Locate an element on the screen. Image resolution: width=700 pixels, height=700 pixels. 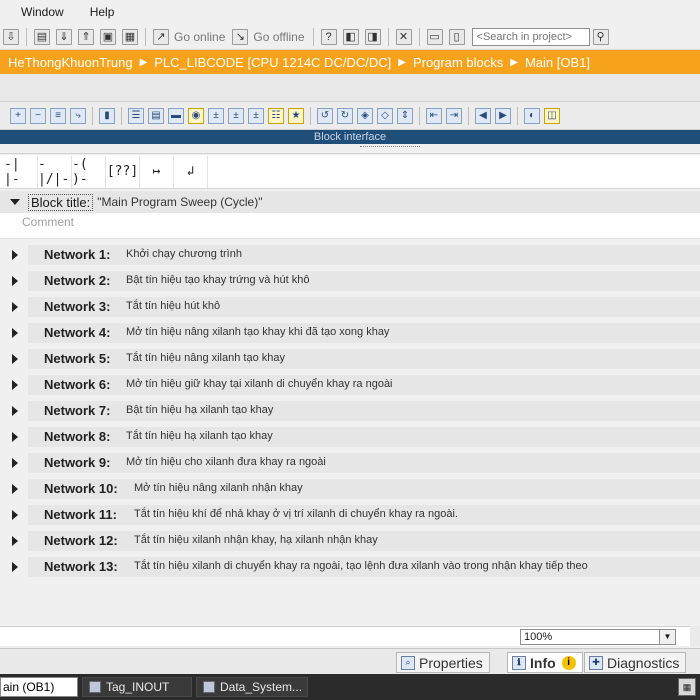
network-comment: Bật tín hiệu tạo khay trứng và hút khô is located at coordinates (217, 280).